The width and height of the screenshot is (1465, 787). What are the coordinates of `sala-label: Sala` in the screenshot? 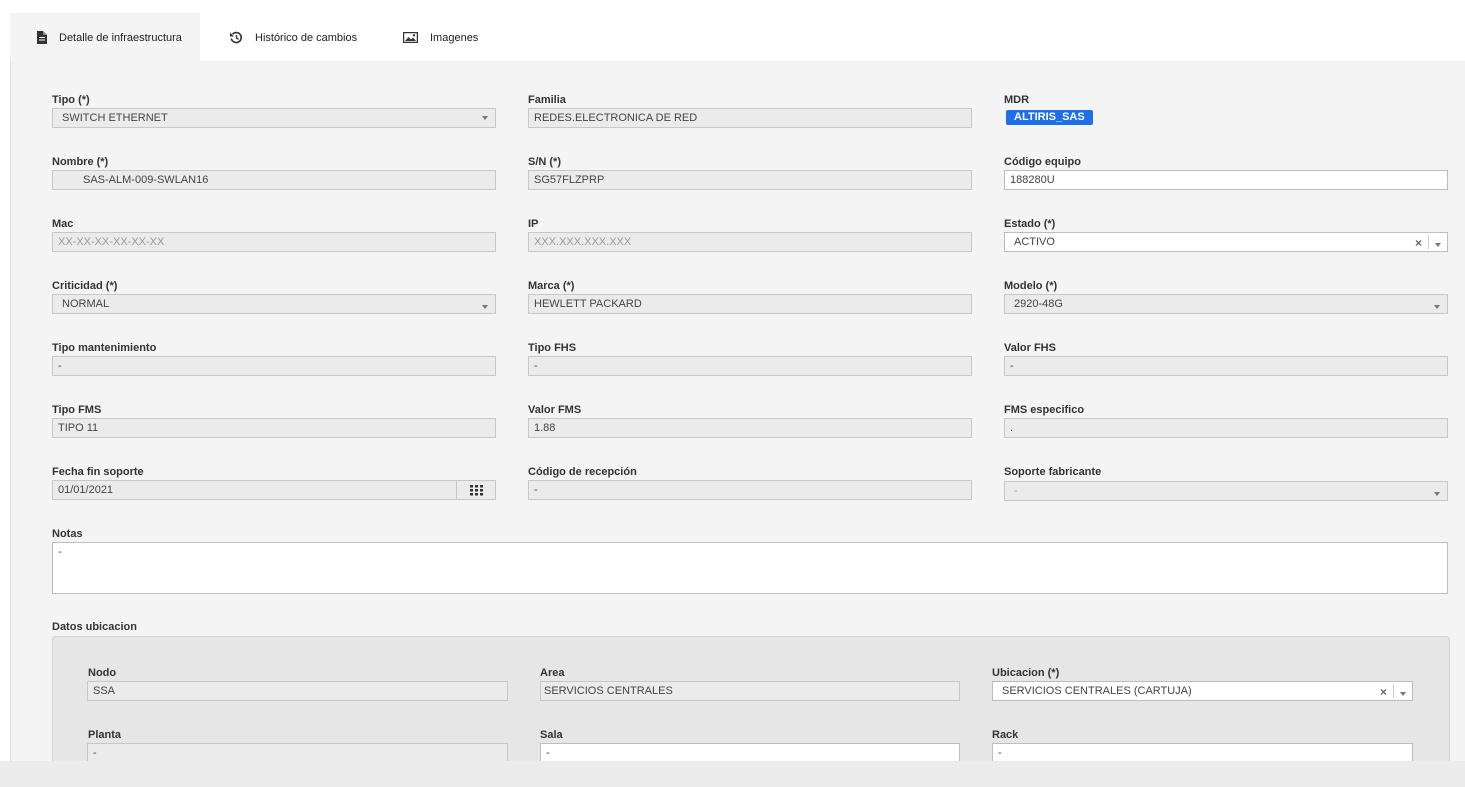 It's located at (551, 735).